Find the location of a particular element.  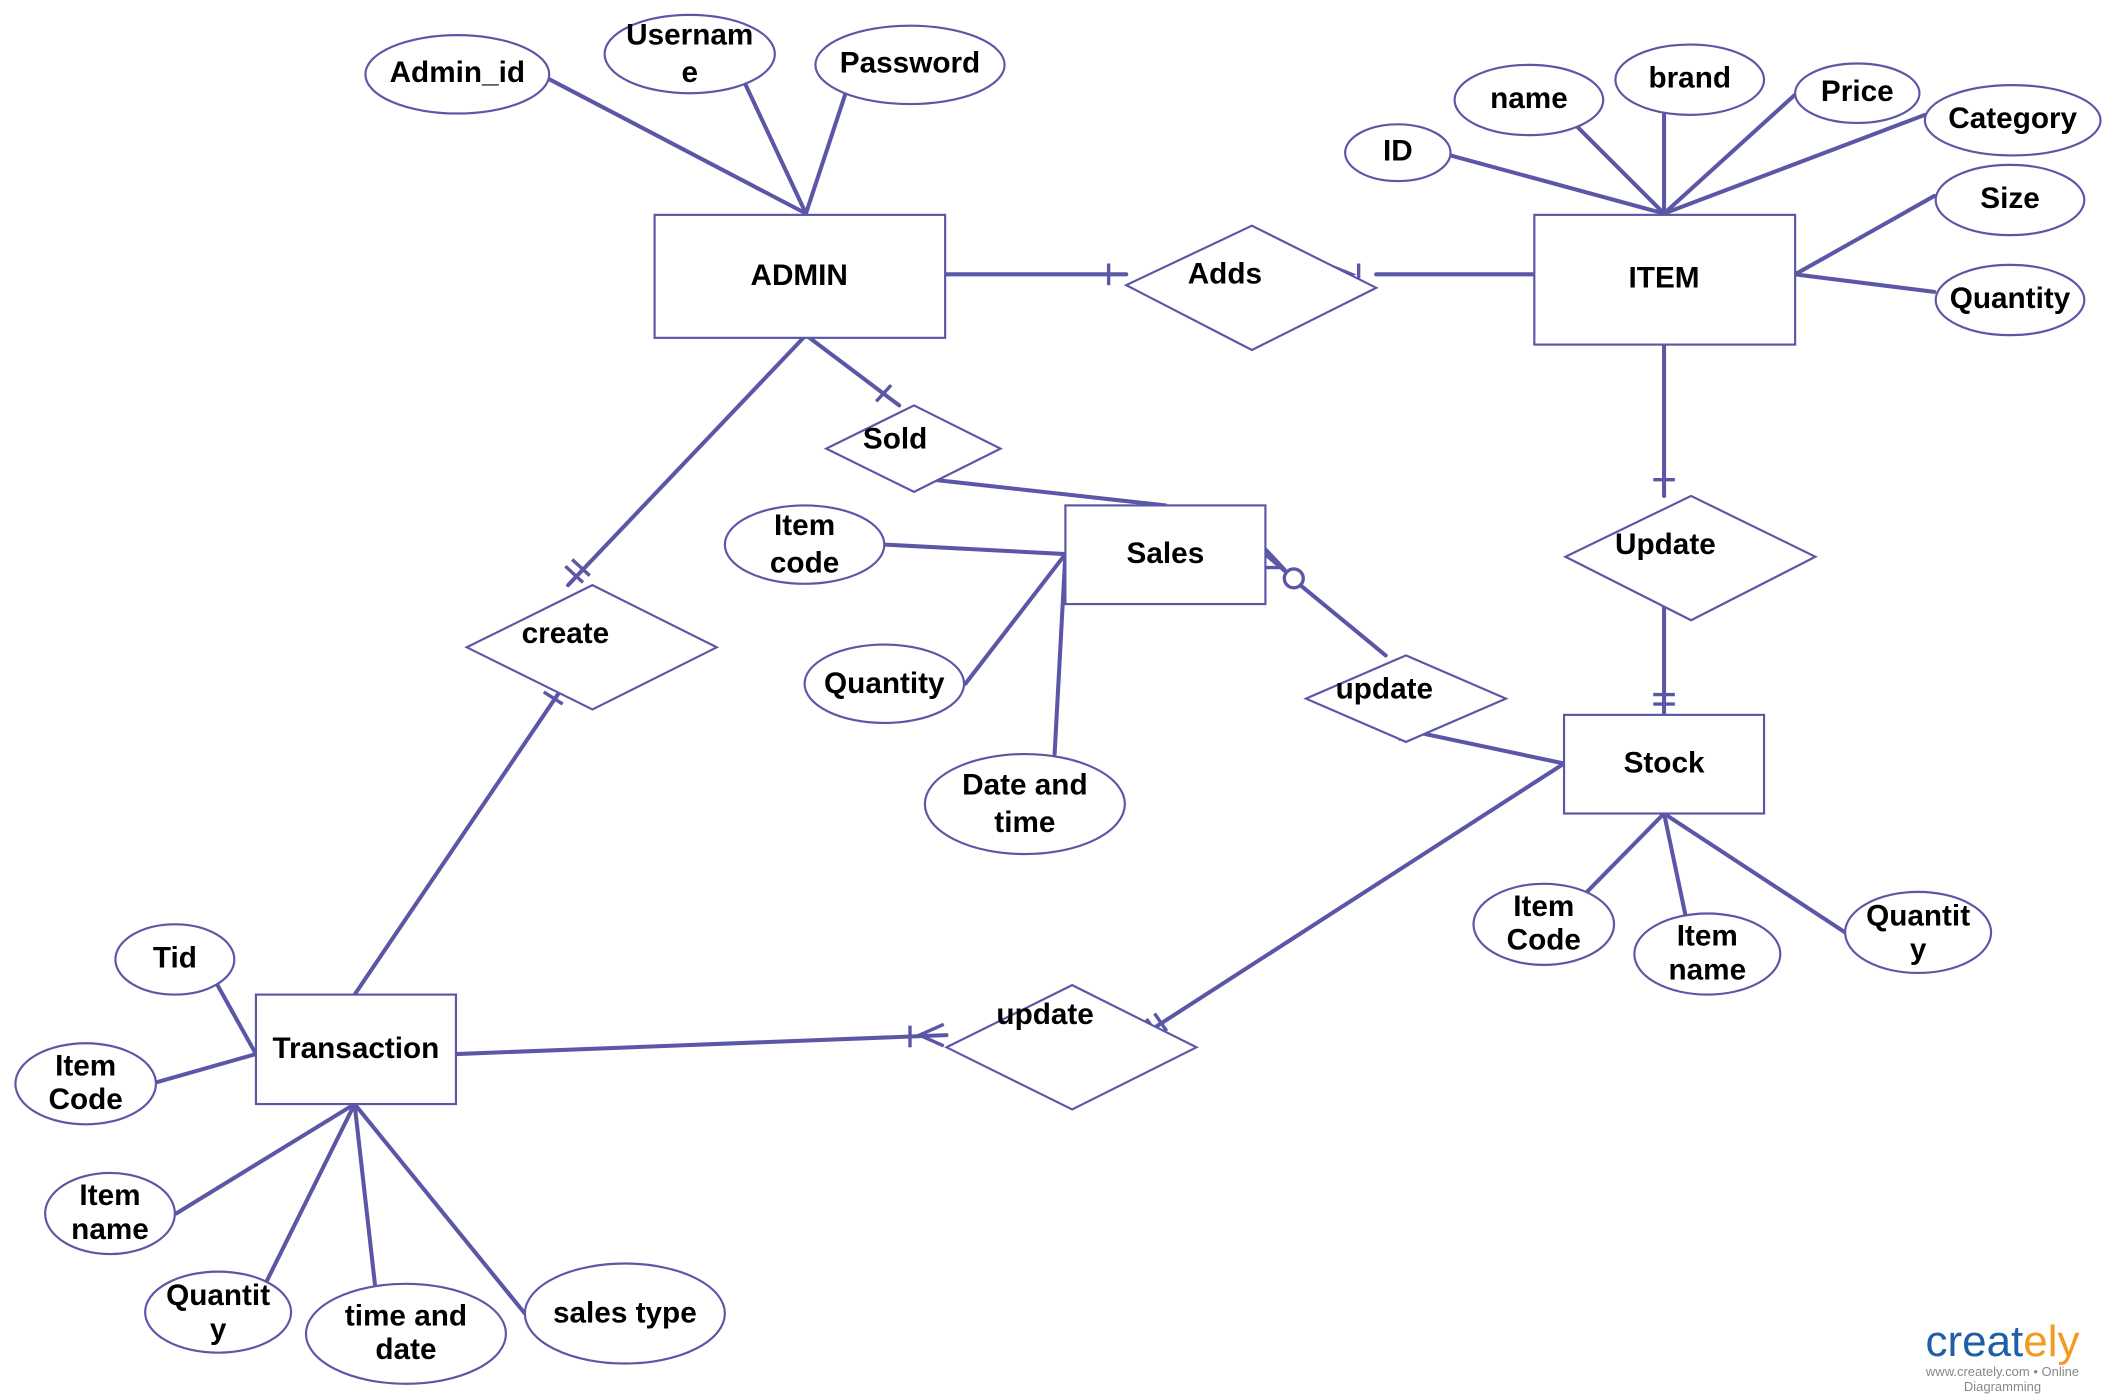

attribute-label: Price is located at coordinates (1857, 91).